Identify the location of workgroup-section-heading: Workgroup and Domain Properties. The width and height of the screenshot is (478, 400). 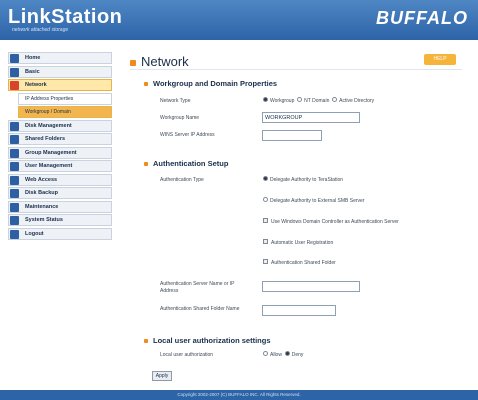
(210, 83).